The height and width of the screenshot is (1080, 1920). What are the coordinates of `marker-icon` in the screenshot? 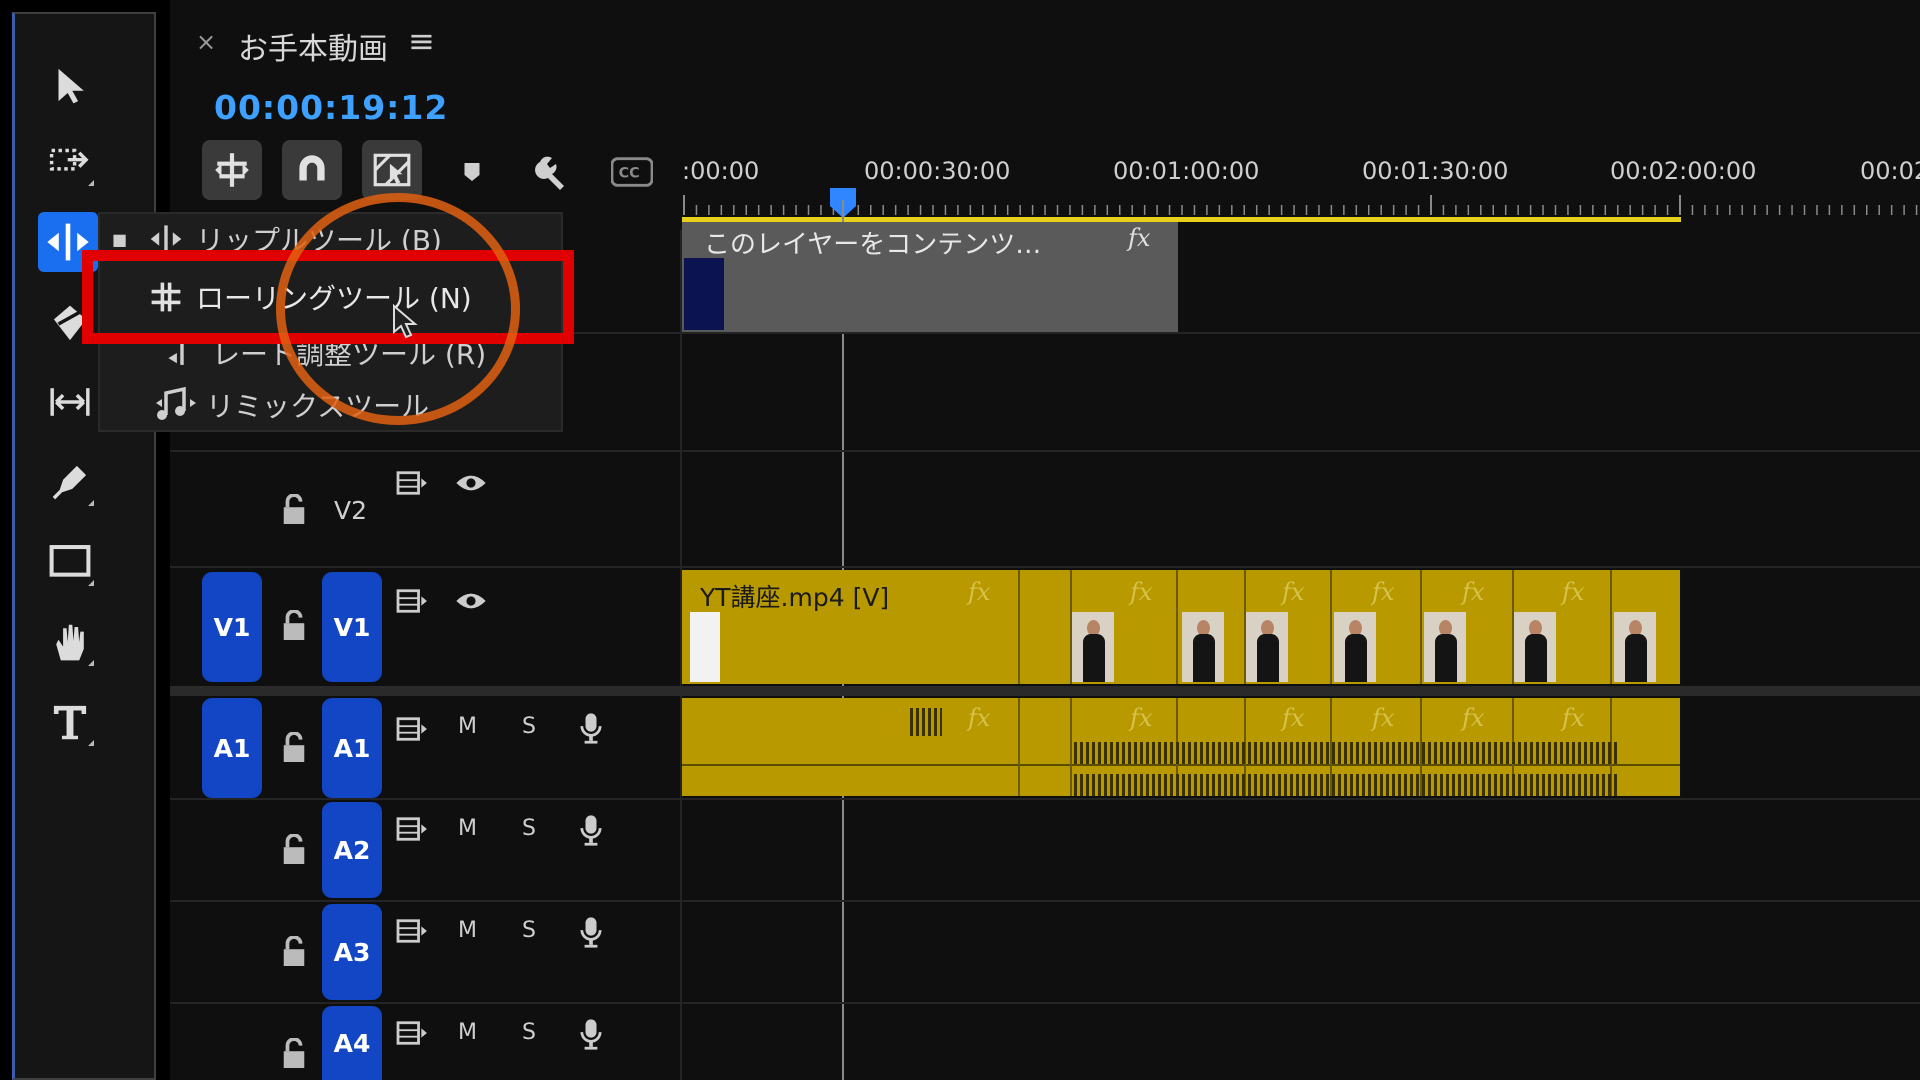 It's located at (472, 172).